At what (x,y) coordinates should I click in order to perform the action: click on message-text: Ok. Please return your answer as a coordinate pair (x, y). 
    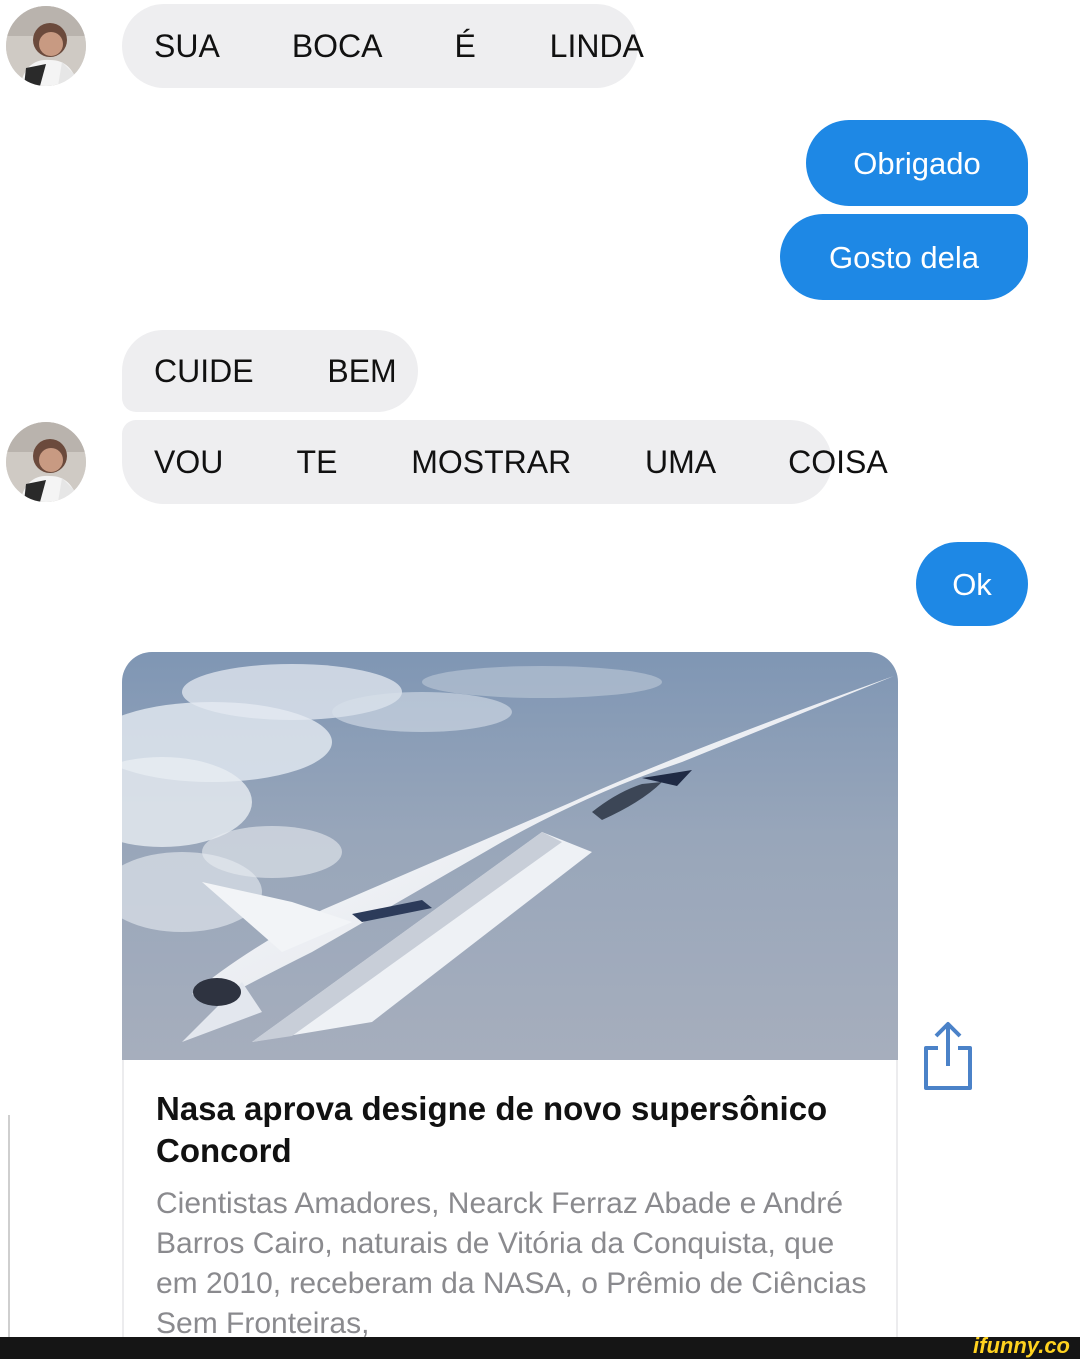
    Looking at the image, I should click on (972, 584).